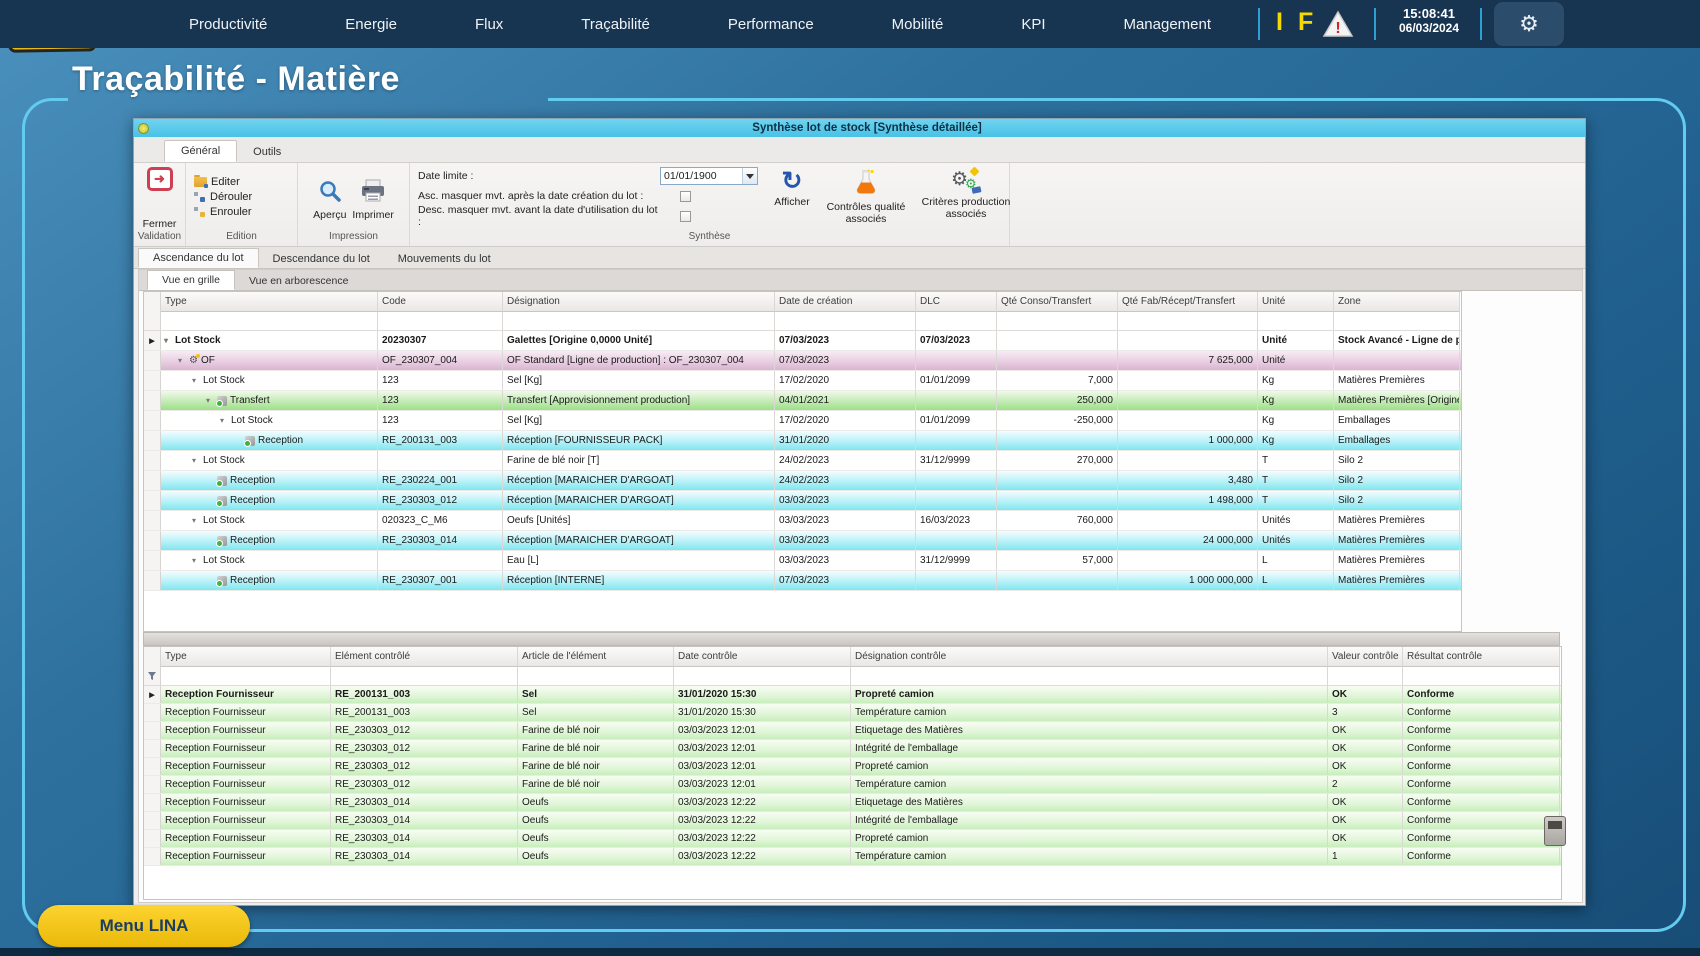 The width and height of the screenshot is (1700, 956). Describe the element at coordinates (1397, 302) in the screenshot. I see `column-header-zone: Zone` at that location.